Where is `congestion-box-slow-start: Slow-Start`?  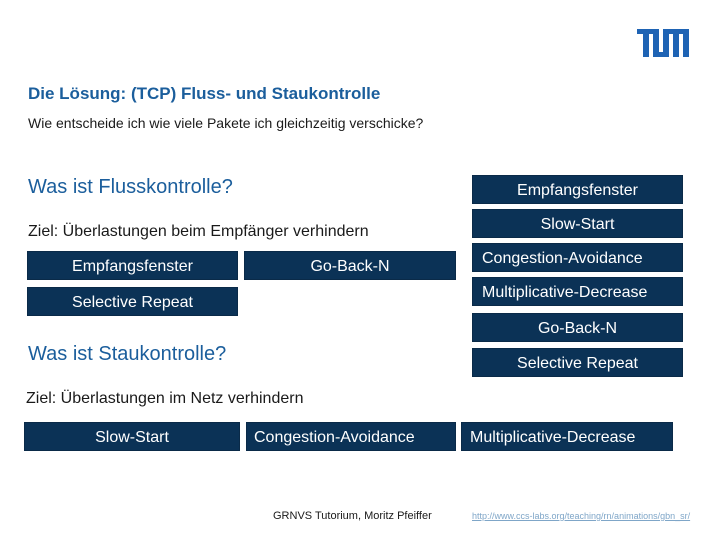 congestion-box-slow-start: Slow-Start is located at coordinates (132, 436).